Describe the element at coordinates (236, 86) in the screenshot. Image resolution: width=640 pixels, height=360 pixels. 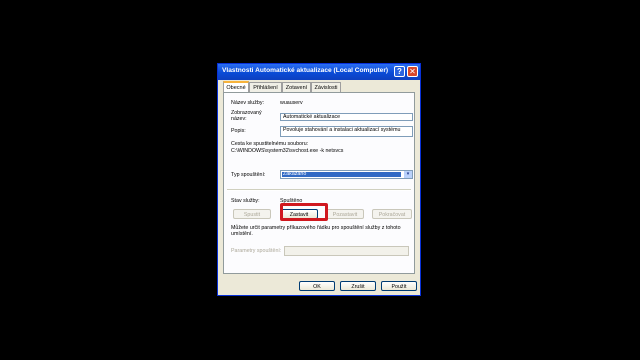
I see `tab-general: Obecné` at that location.